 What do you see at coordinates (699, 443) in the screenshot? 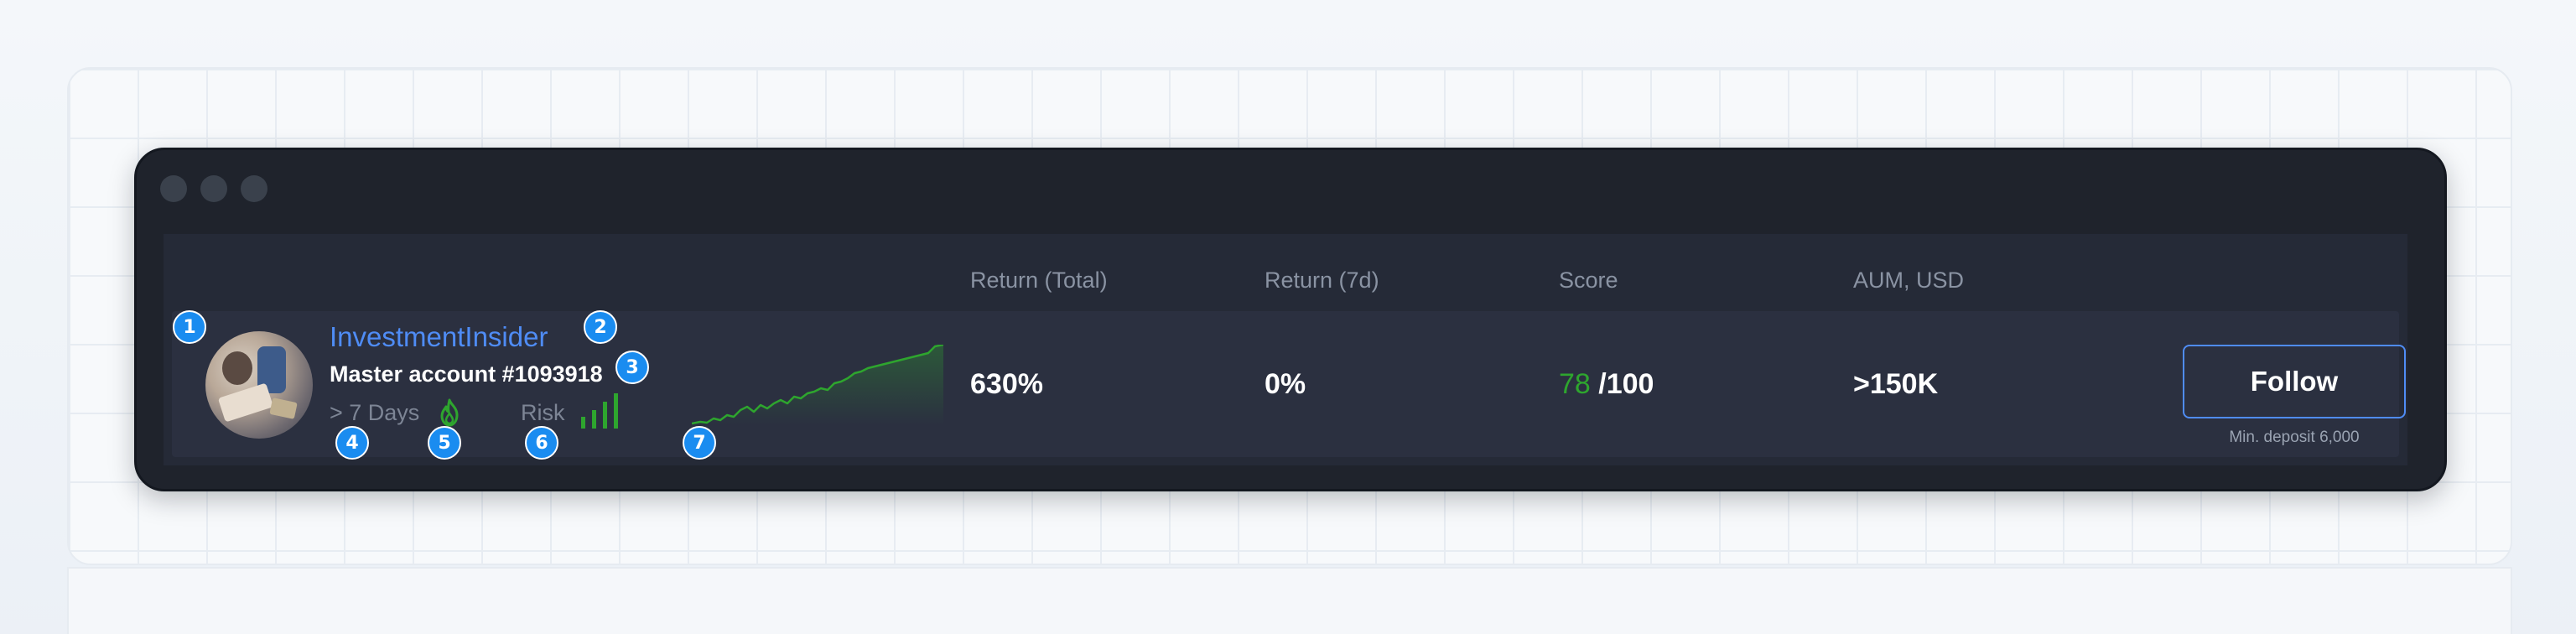
I see `annotation-marker-7: 7` at bounding box center [699, 443].